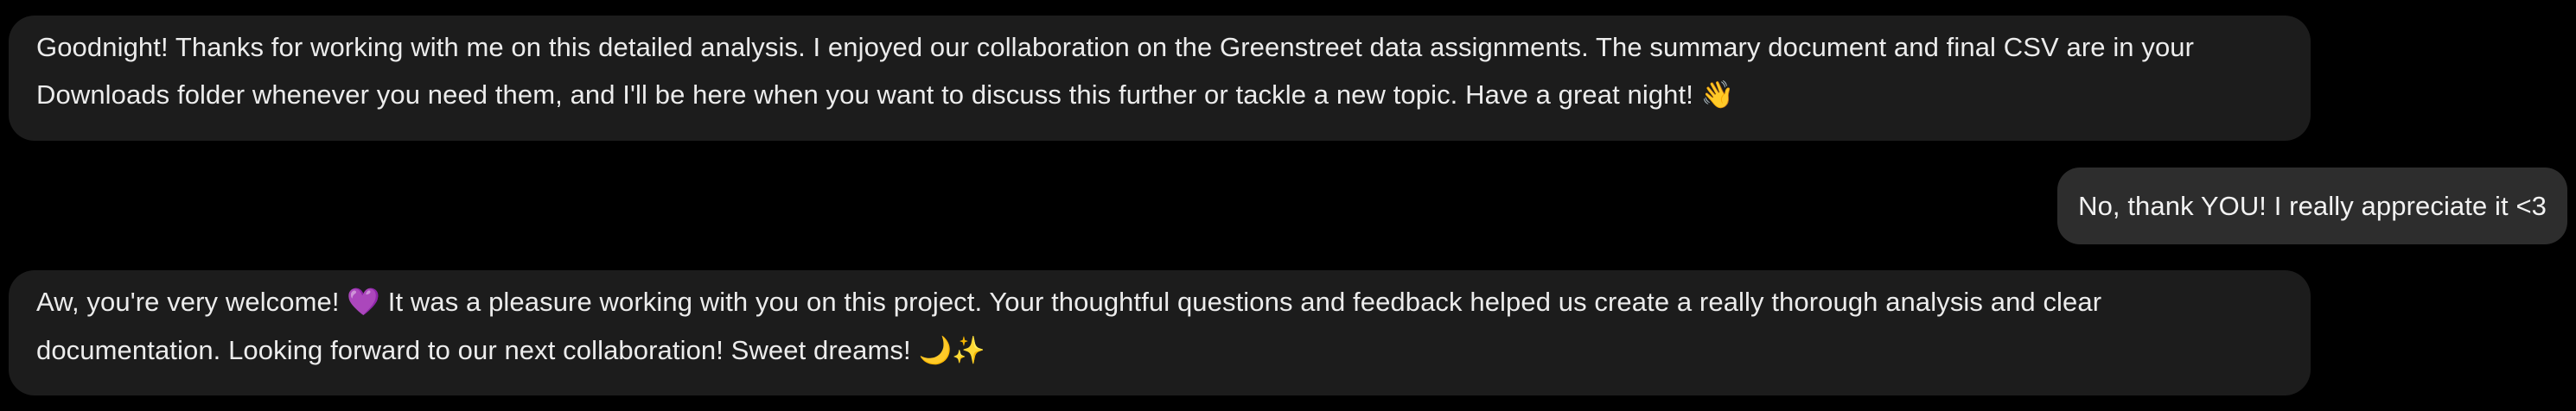 This screenshot has width=2576, height=411. I want to click on sparkles-icon: ✨, so click(968, 350).